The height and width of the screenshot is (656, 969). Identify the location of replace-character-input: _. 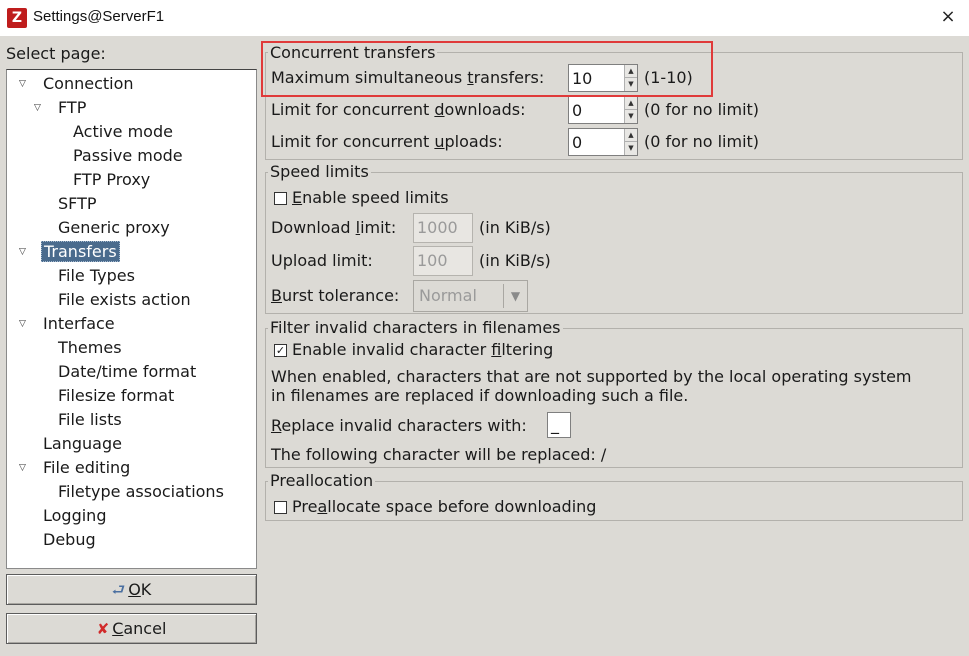
(559, 425).